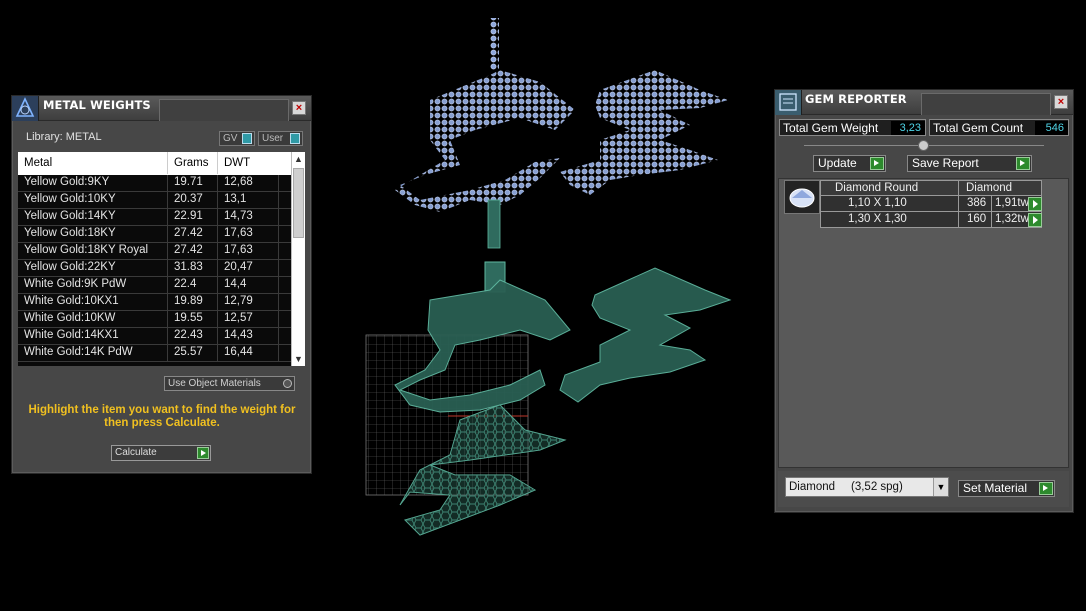 The height and width of the screenshot is (611, 1086). I want to click on column-header-grams: Grams, so click(191, 163).